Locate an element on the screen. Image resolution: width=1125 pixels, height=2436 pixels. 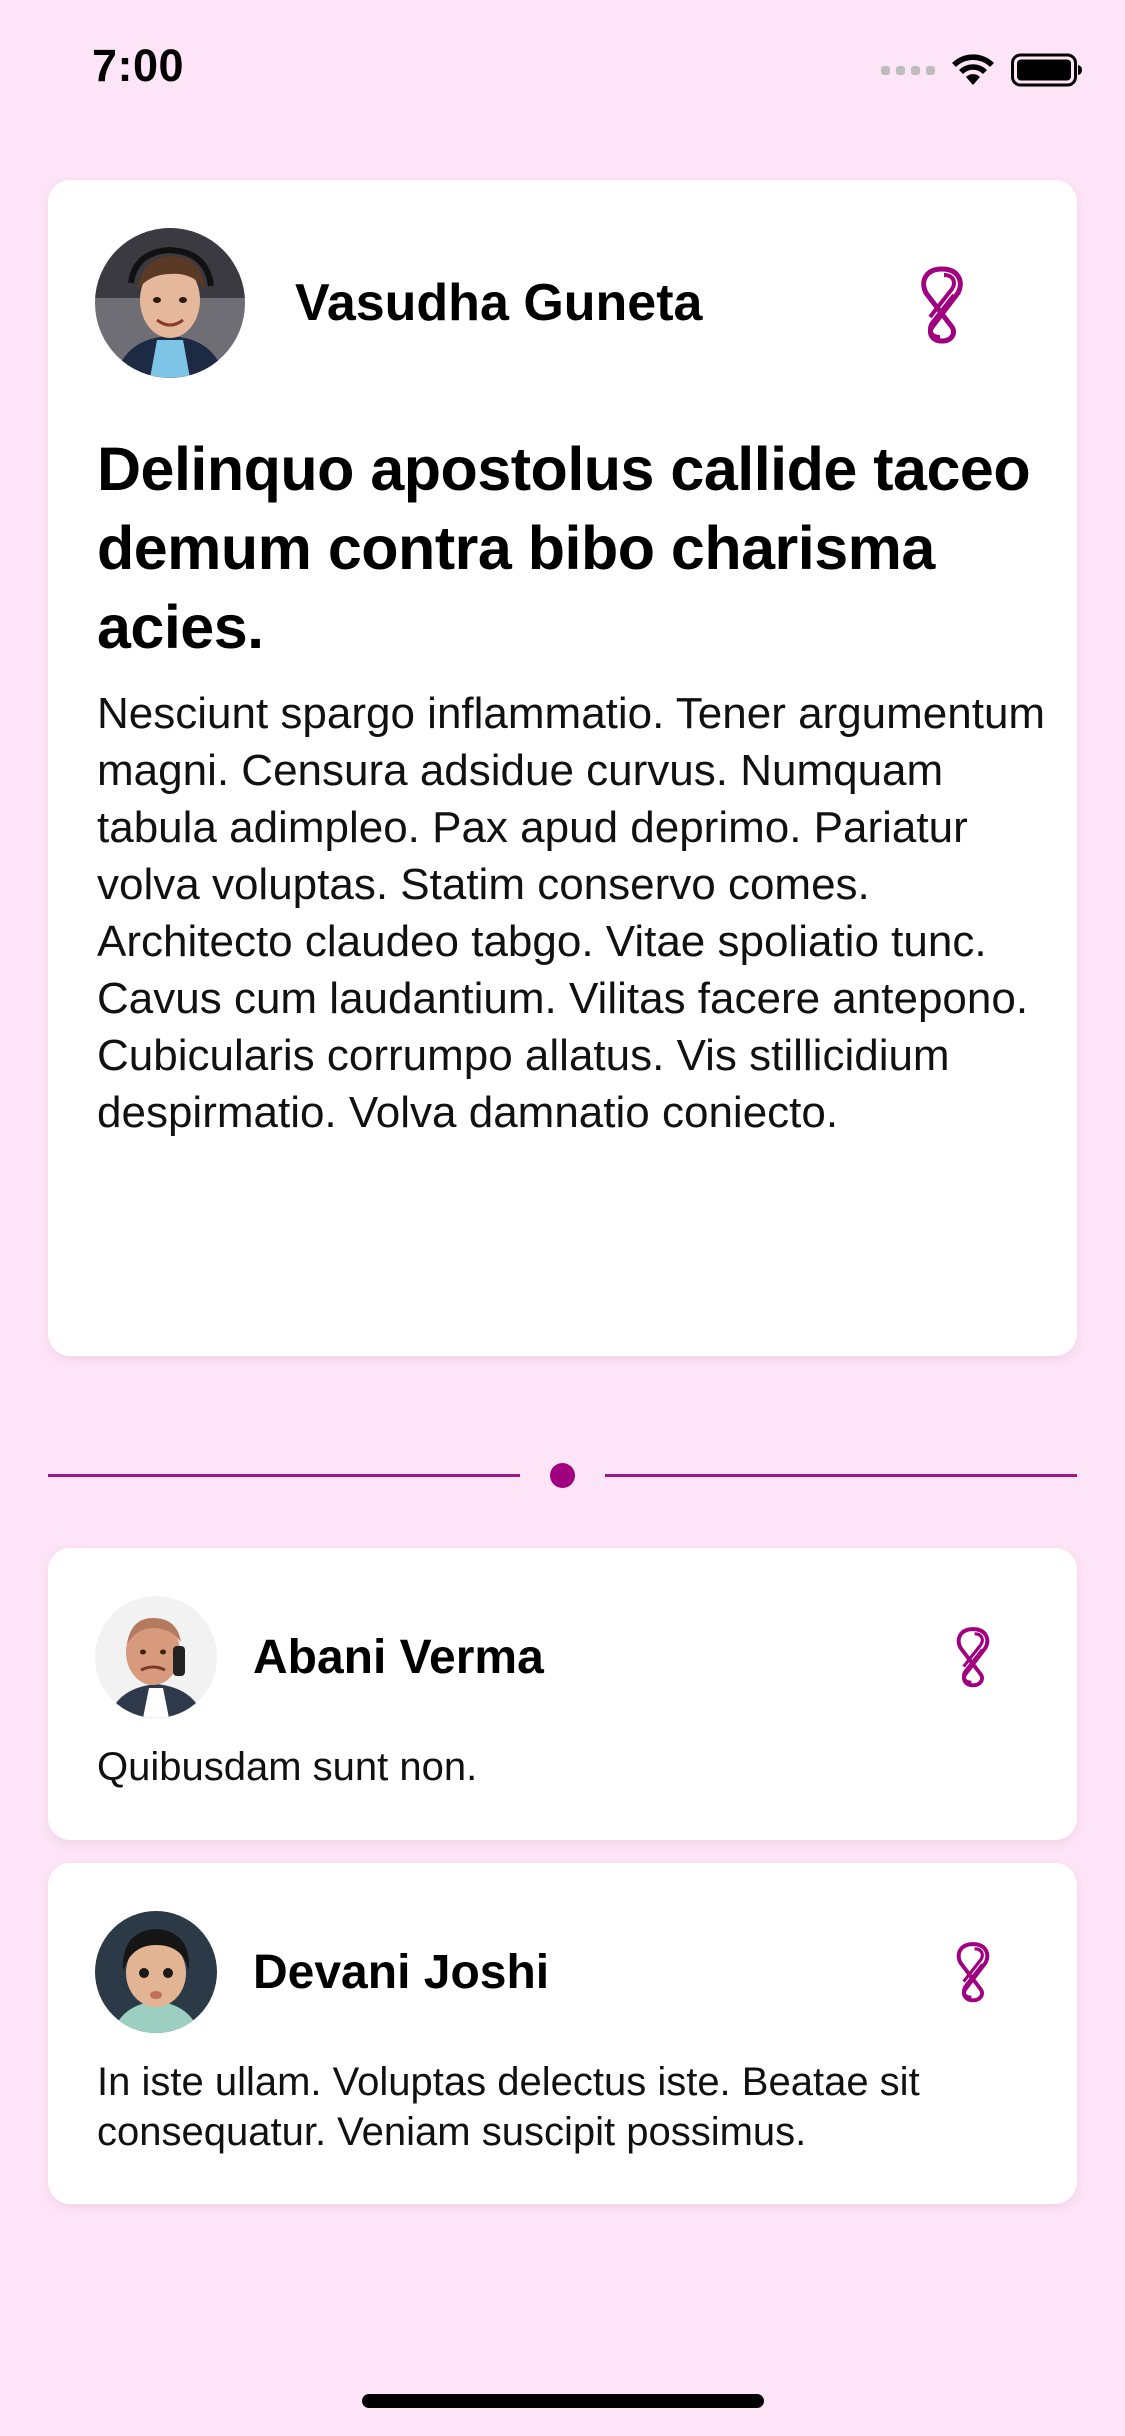
home-indicator is located at coordinates (563, 2401).